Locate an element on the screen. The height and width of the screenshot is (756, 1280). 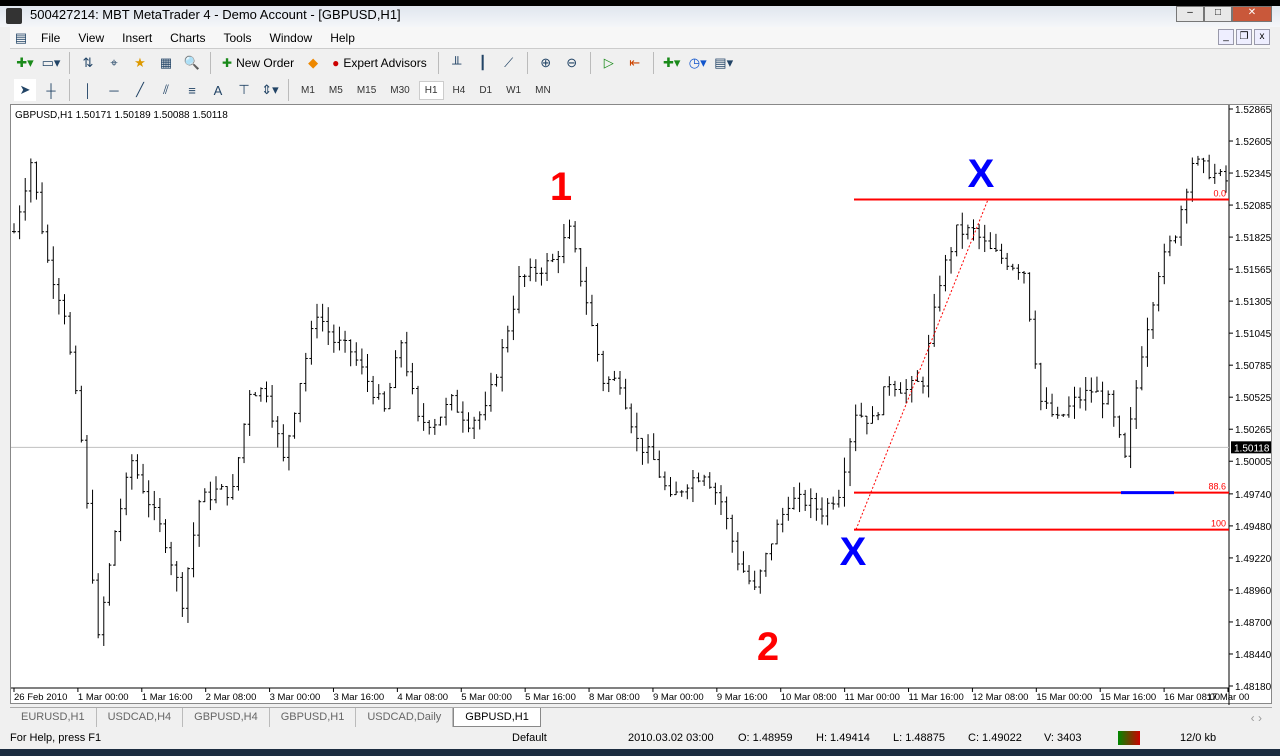
chart-shift-icon: ⇤ is located at coordinates (635, 63).